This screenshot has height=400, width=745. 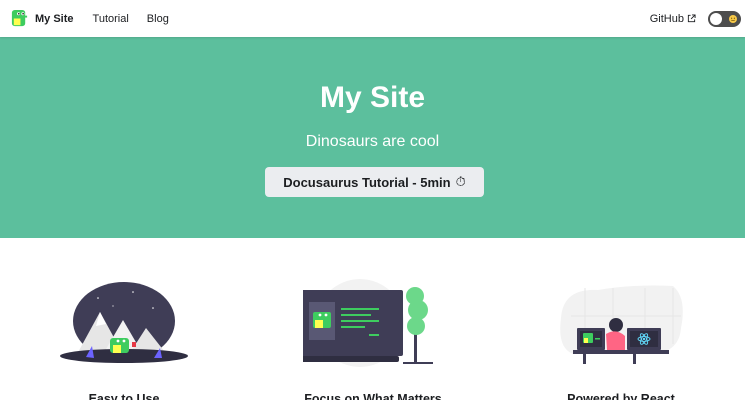 I want to click on github-label: GitHub, so click(x=666, y=18).